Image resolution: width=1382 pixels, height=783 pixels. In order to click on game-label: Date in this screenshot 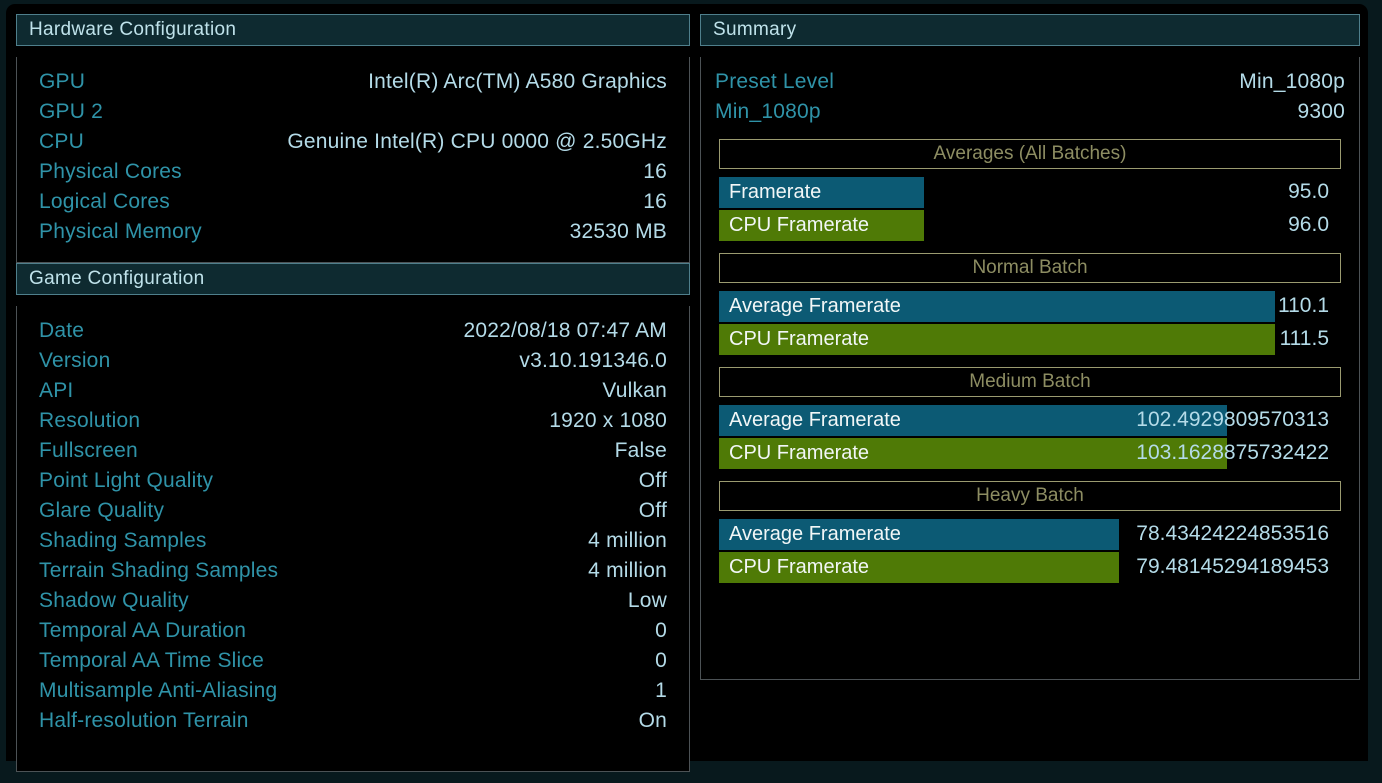, I will do `click(62, 330)`.